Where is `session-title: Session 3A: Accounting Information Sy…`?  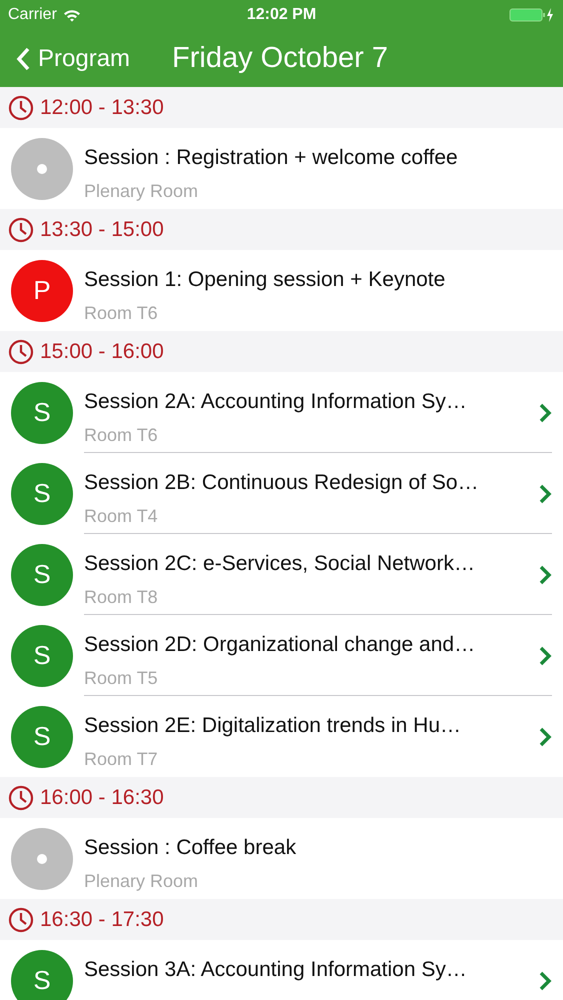 session-title: Session 3A: Accounting Information Sy… is located at coordinates (276, 970).